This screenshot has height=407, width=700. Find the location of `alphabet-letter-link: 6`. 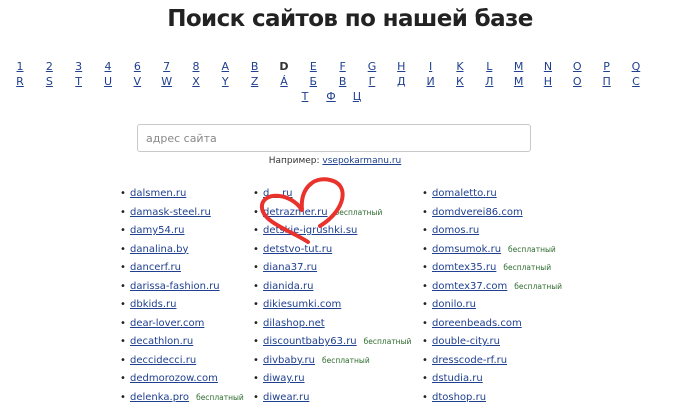

alphabet-letter-link: 6 is located at coordinates (137, 66).